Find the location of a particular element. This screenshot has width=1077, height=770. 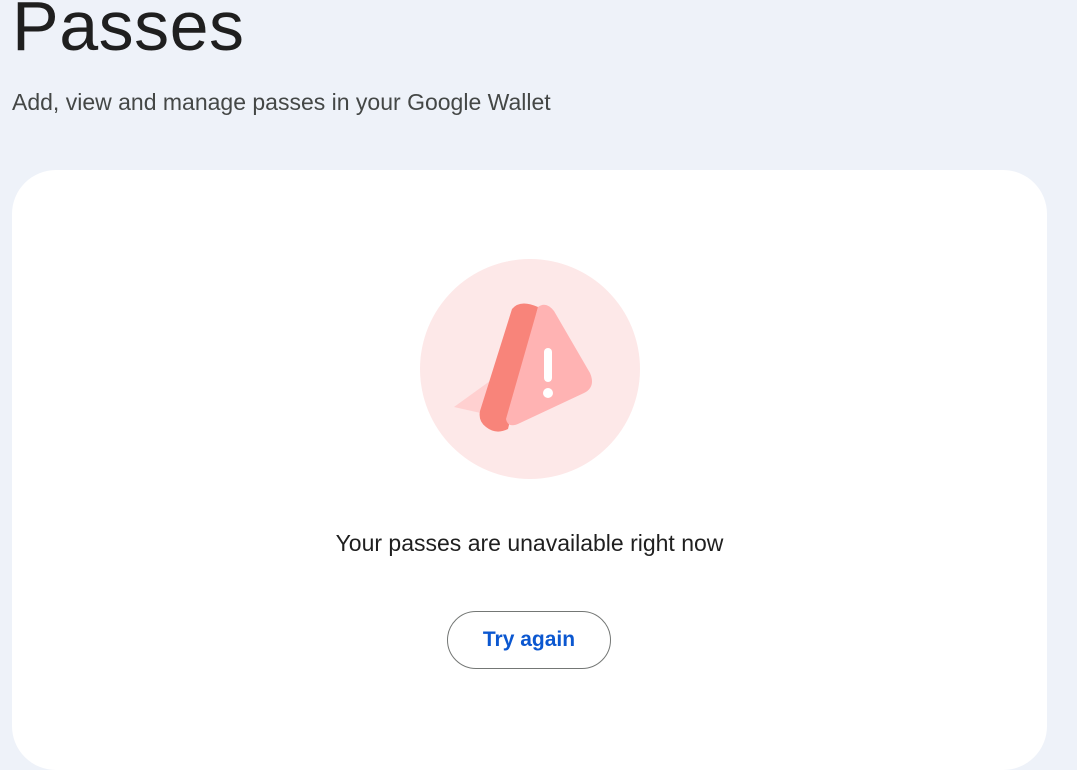

warning-triangle-icon is located at coordinates (530, 369).